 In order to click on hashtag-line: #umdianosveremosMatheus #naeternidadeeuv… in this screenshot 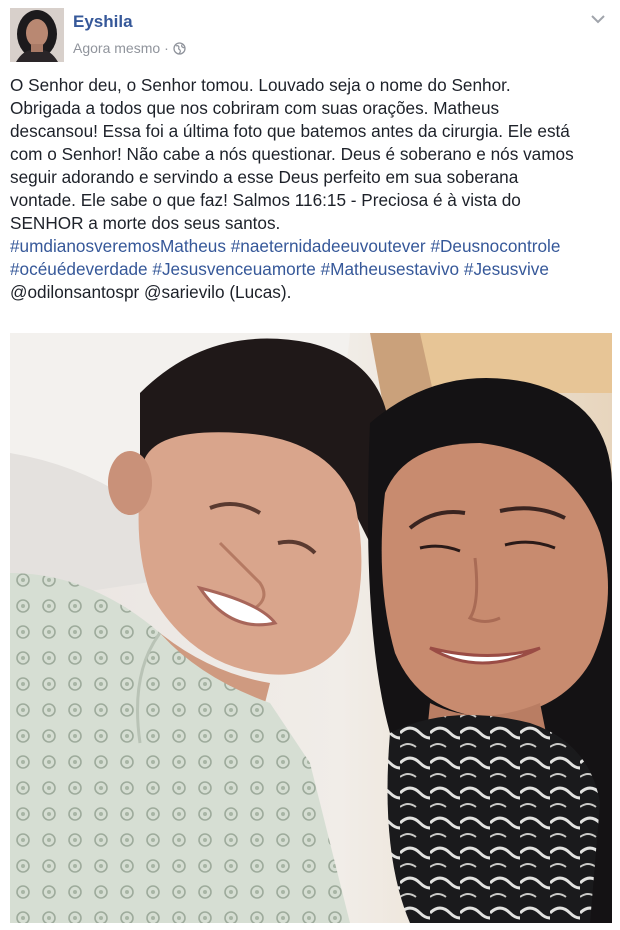, I will do `click(311, 246)`.